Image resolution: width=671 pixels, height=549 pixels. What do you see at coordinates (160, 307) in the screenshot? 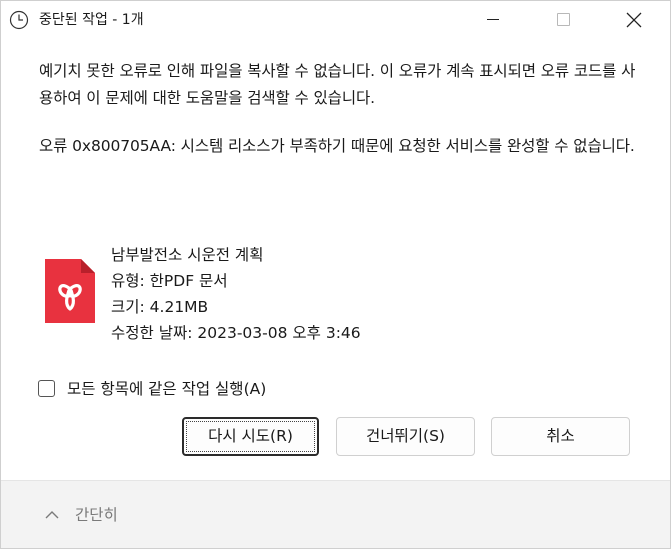
I see `file-size: 크기: 4.21MB` at bounding box center [160, 307].